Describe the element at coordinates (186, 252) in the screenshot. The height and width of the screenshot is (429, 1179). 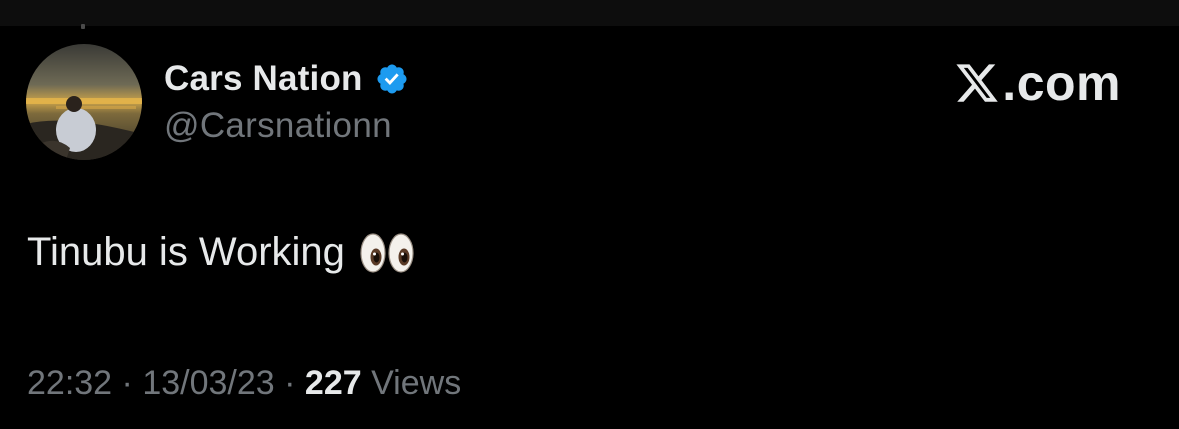
I see `post-text-body: Tinubu is Working` at that location.